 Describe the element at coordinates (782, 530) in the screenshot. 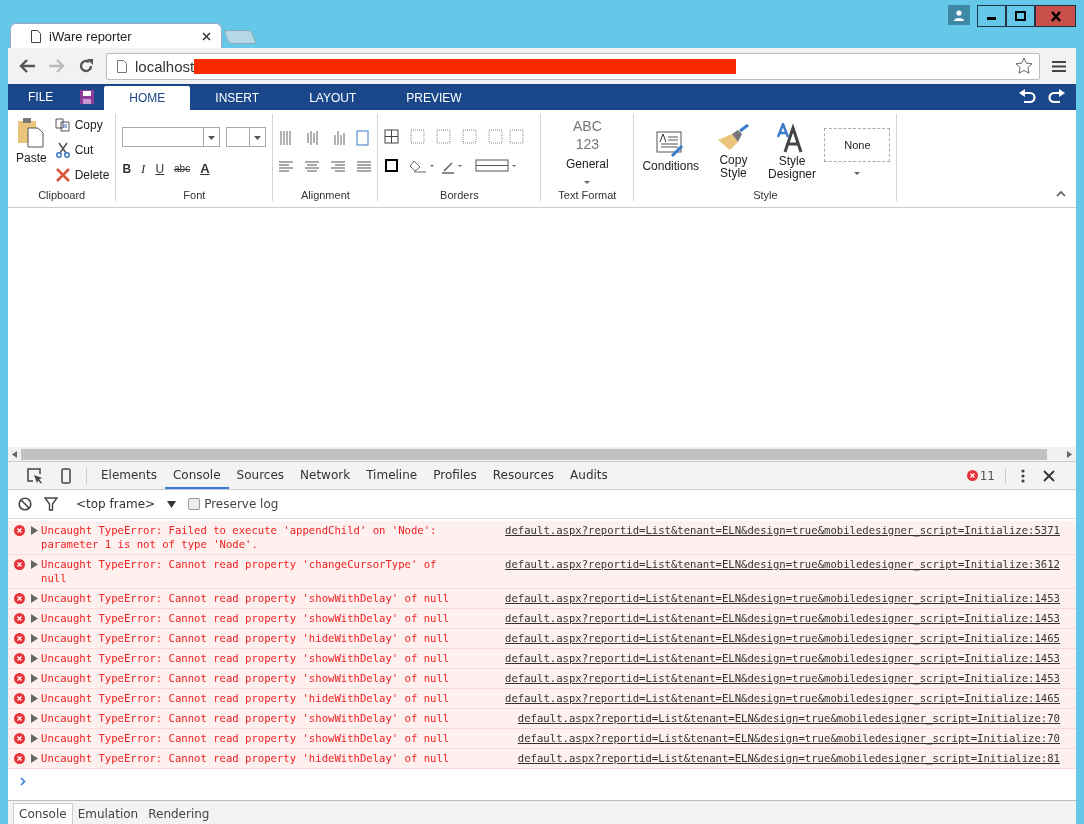

I see `source-link: default.aspx?reportid=List&tenant=ELN&design=true&mobiledesigner_script=Initialize:5371` at that location.